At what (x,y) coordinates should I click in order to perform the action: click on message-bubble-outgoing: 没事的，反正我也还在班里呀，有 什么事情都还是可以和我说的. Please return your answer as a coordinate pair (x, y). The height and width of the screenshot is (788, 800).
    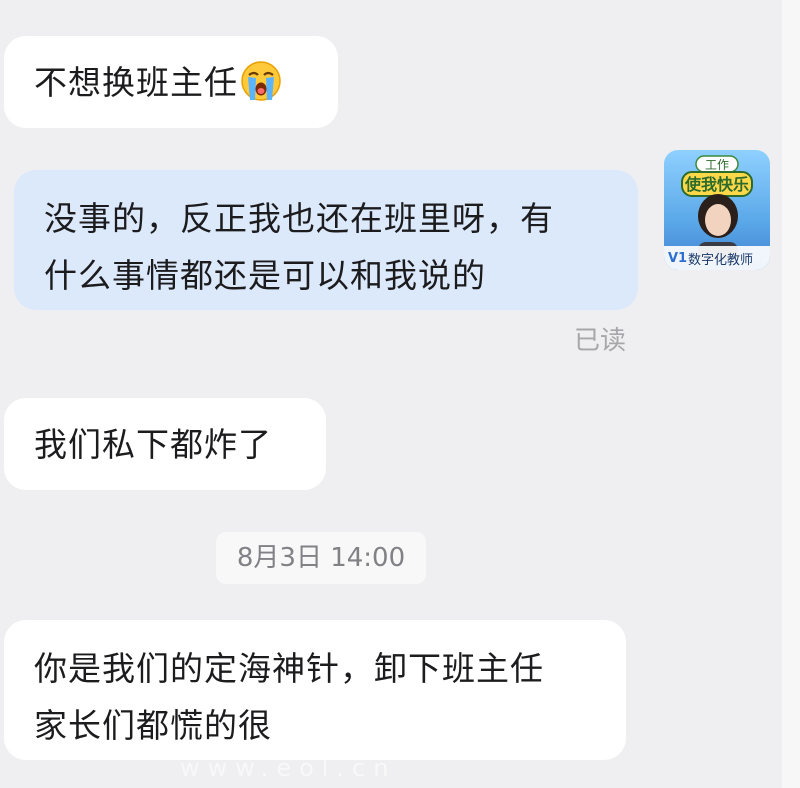
    Looking at the image, I should click on (326, 240).